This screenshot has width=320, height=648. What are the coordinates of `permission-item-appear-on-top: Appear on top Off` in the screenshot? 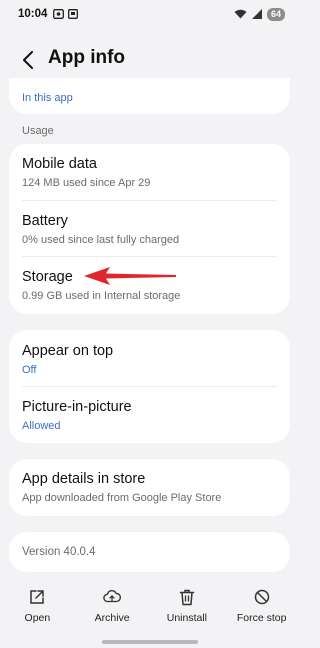 It's located at (149, 359).